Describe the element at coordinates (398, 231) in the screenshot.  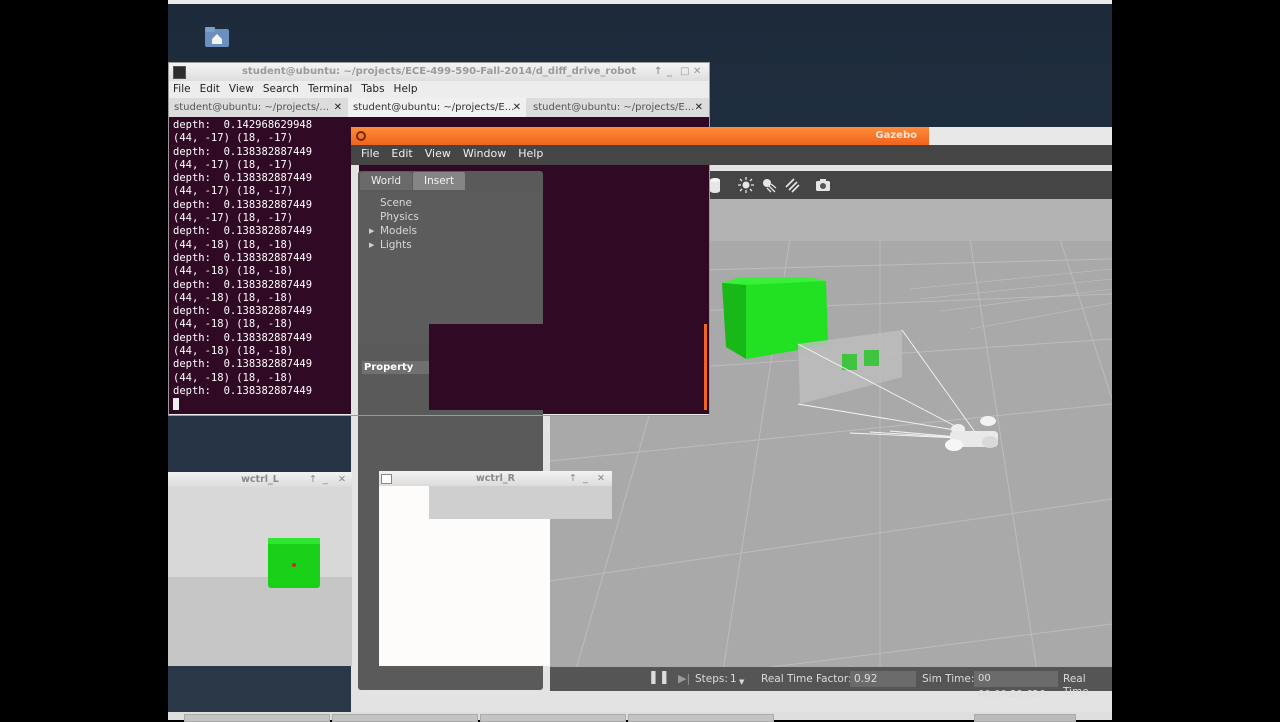
I see `tree-item-models: Models` at that location.